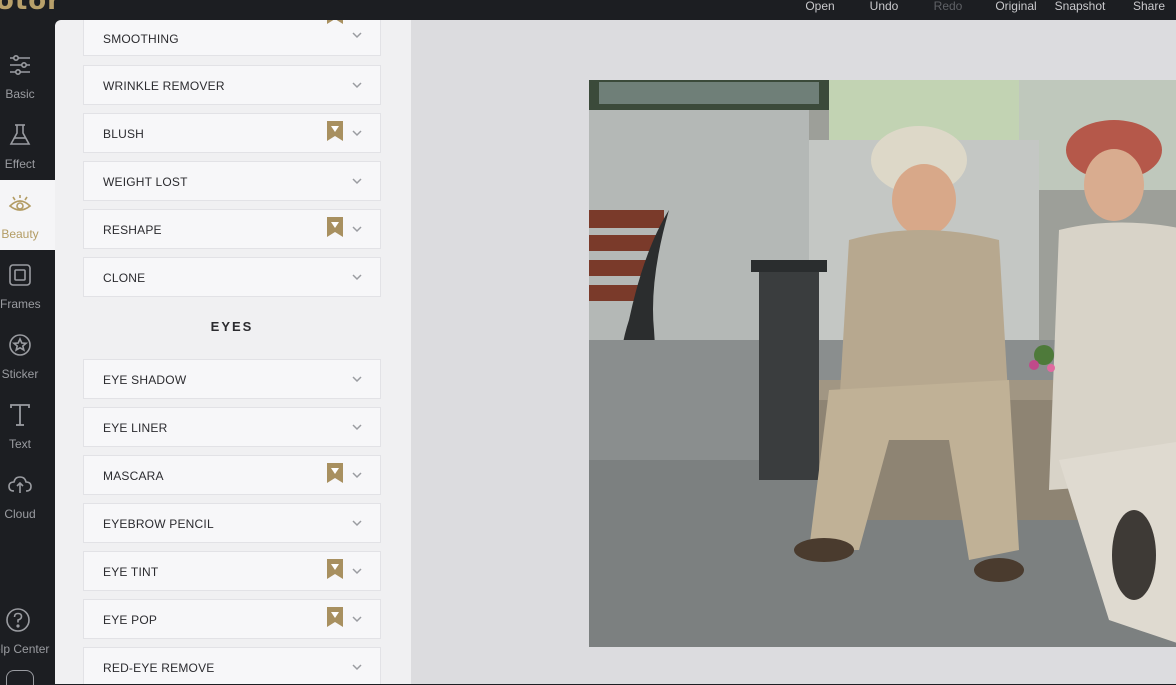 The image size is (1176, 685). What do you see at coordinates (232, 523) in the screenshot?
I see `tool-item-eyebrow-pencil: EYEBROW PENCIL` at bounding box center [232, 523].